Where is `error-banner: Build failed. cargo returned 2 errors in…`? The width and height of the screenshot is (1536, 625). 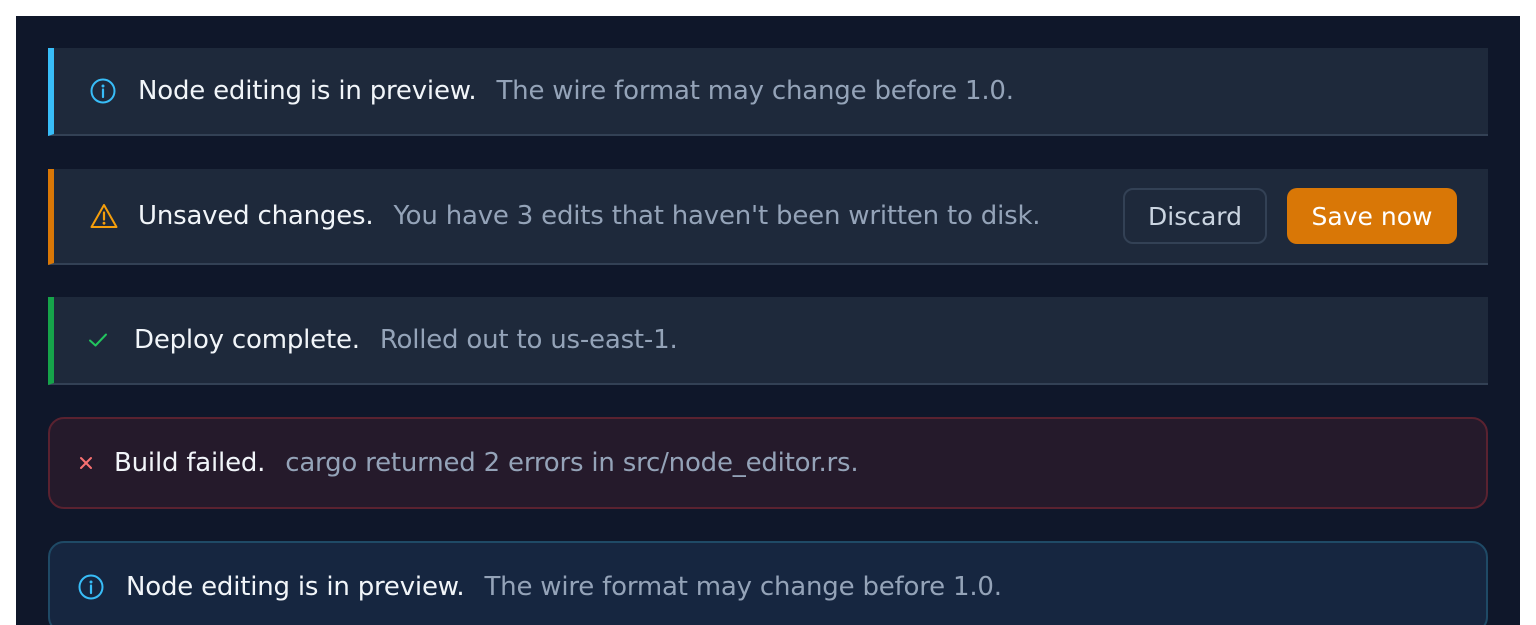
error-banner: Build failed. cargo returned 2 errors in… is located at coordinates (768, 463).